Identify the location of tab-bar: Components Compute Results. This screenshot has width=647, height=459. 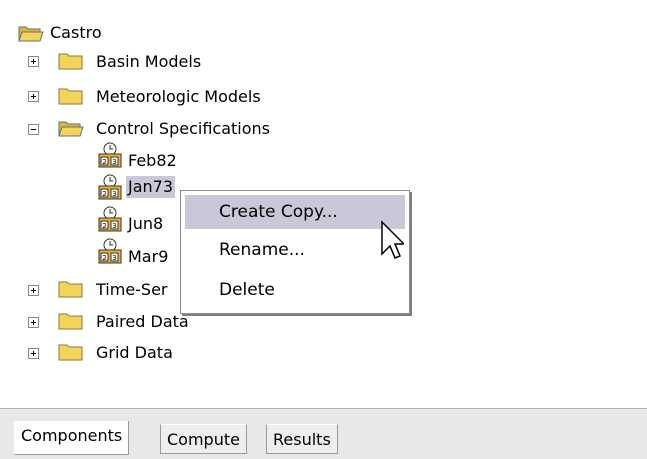
(323, 433).